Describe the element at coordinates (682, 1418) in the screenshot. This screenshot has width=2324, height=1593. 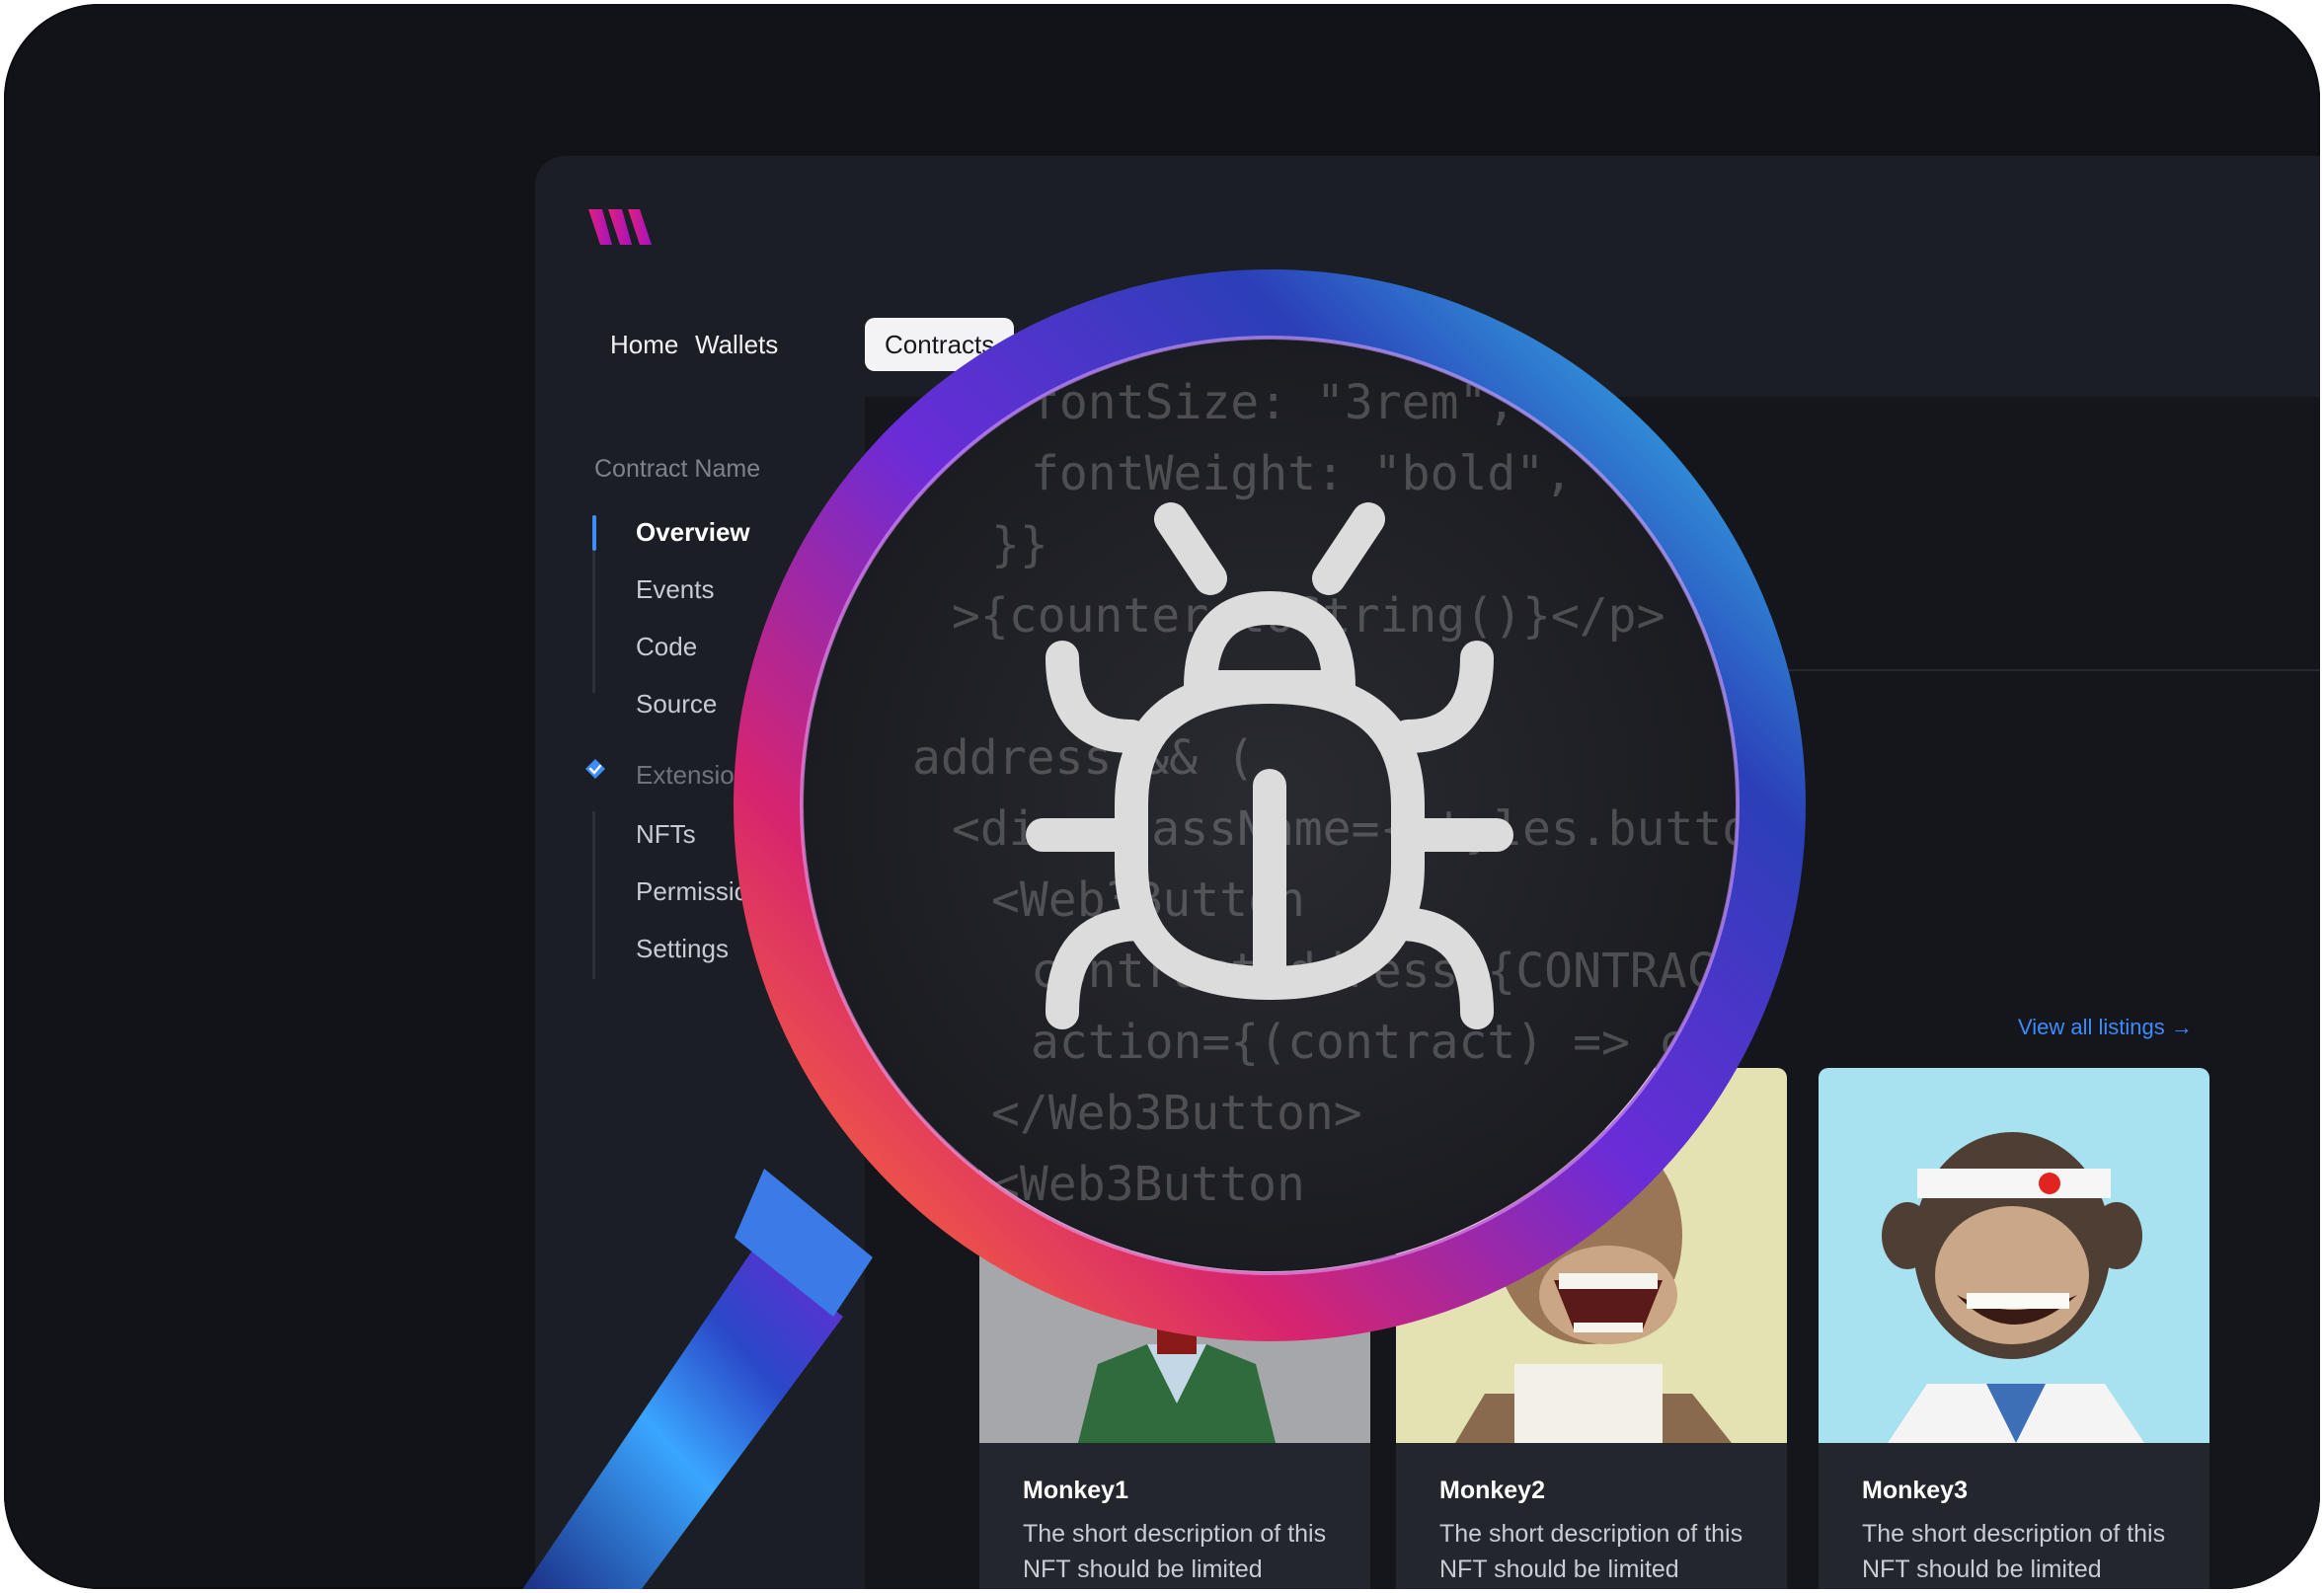
I see `magnifier-handle` at that location.